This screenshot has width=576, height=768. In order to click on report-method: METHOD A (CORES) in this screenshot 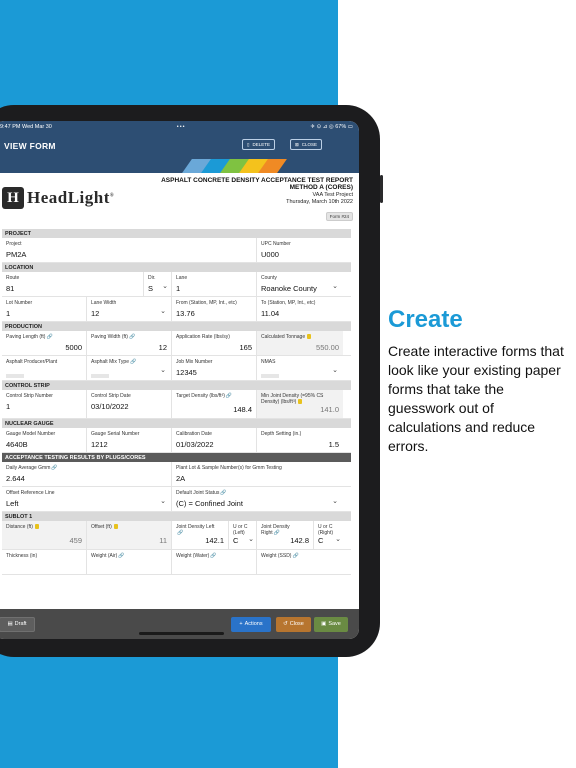, I will do `click(321, 187)`.